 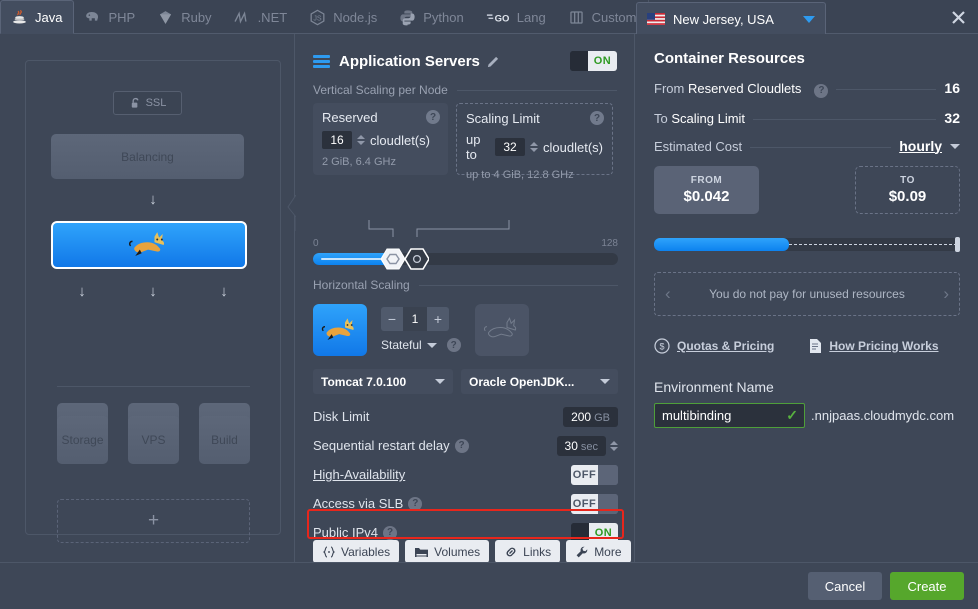 I want to click on prefix: To, so click(x=663, y=118).